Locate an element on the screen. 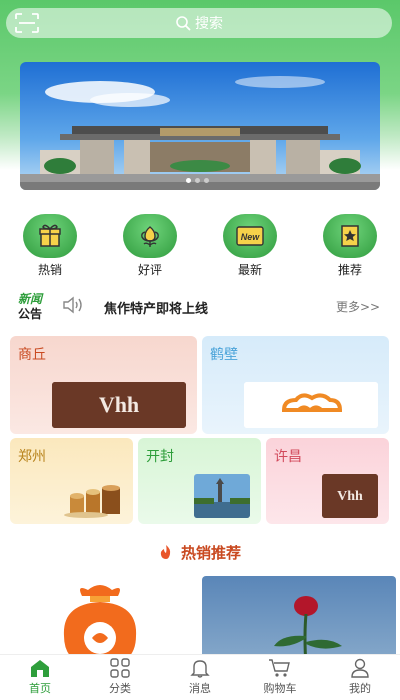 This screenshot has width=400, height=700. quick-links: 热销 好评 New 最新 推荐 is located at coordinates (200, 246).